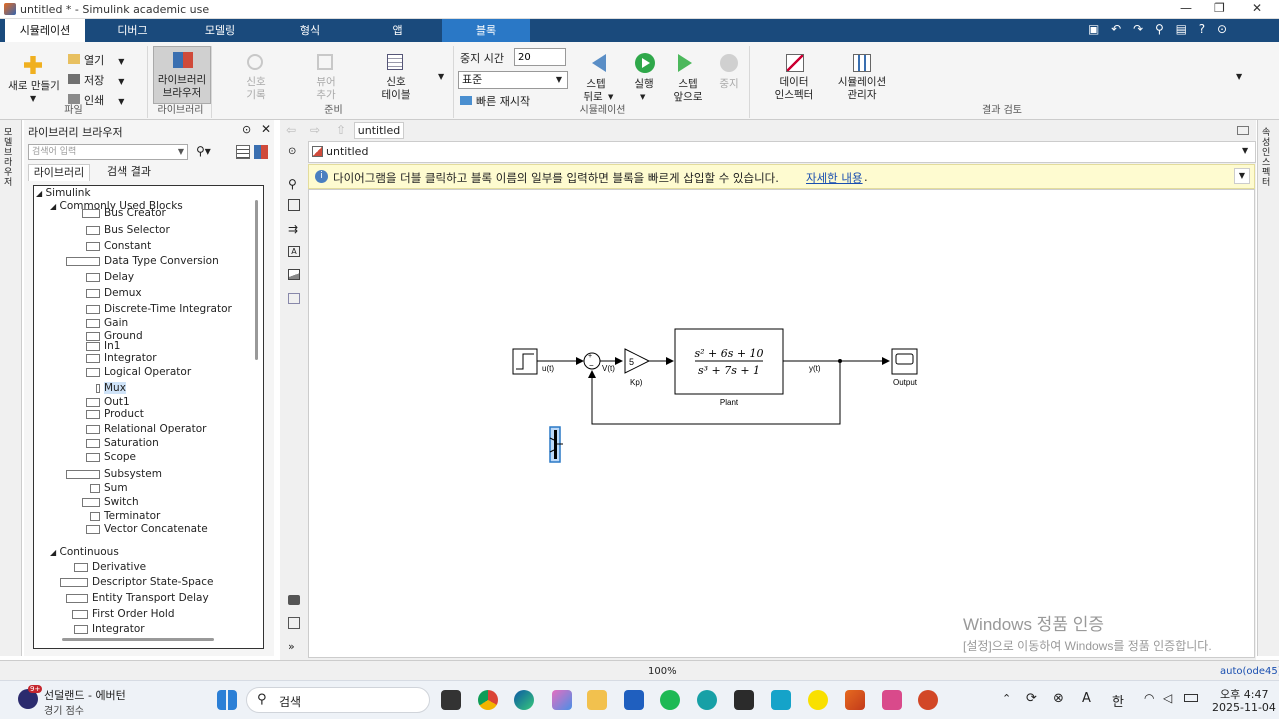 This screenshot has width=1279, height=719. Describe the element at coordinates (220, 30) in the screenshot. I see `tab-modeling: 모델링` at that location.